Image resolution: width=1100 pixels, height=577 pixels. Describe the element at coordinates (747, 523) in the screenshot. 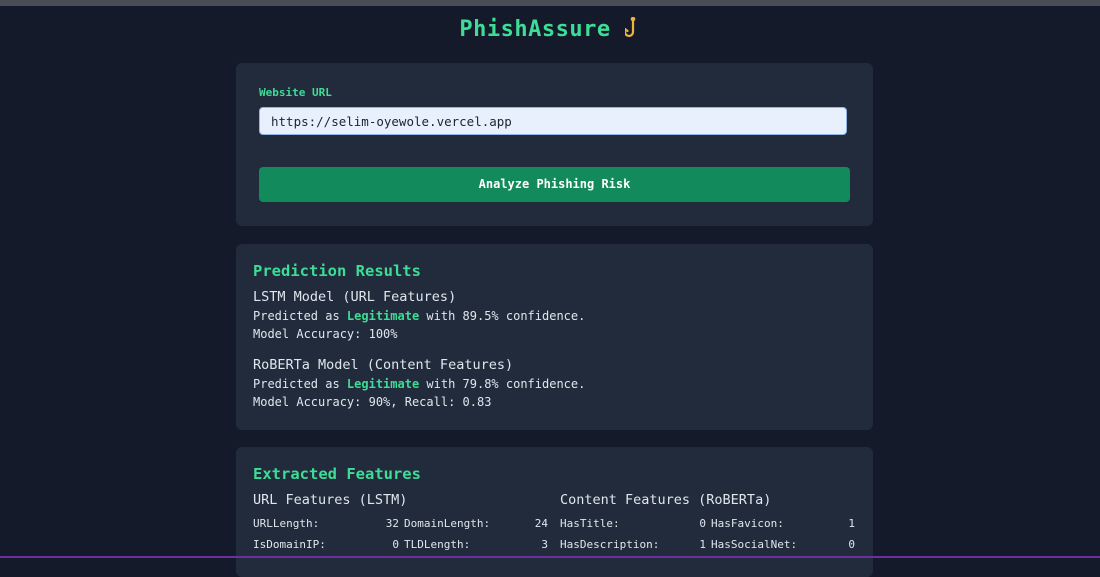

I see `feature-name: HasFavicon:` at that location.